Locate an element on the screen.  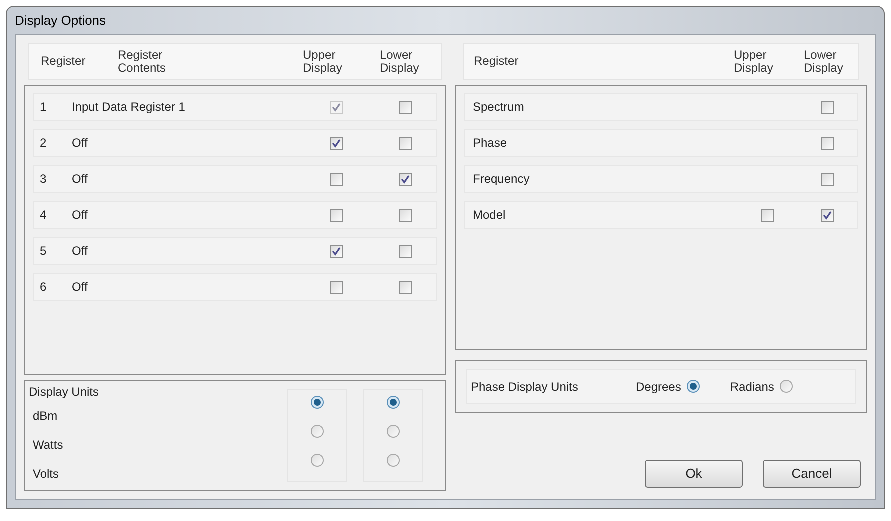
register-number: 6 is located at coordinates (43, 287).